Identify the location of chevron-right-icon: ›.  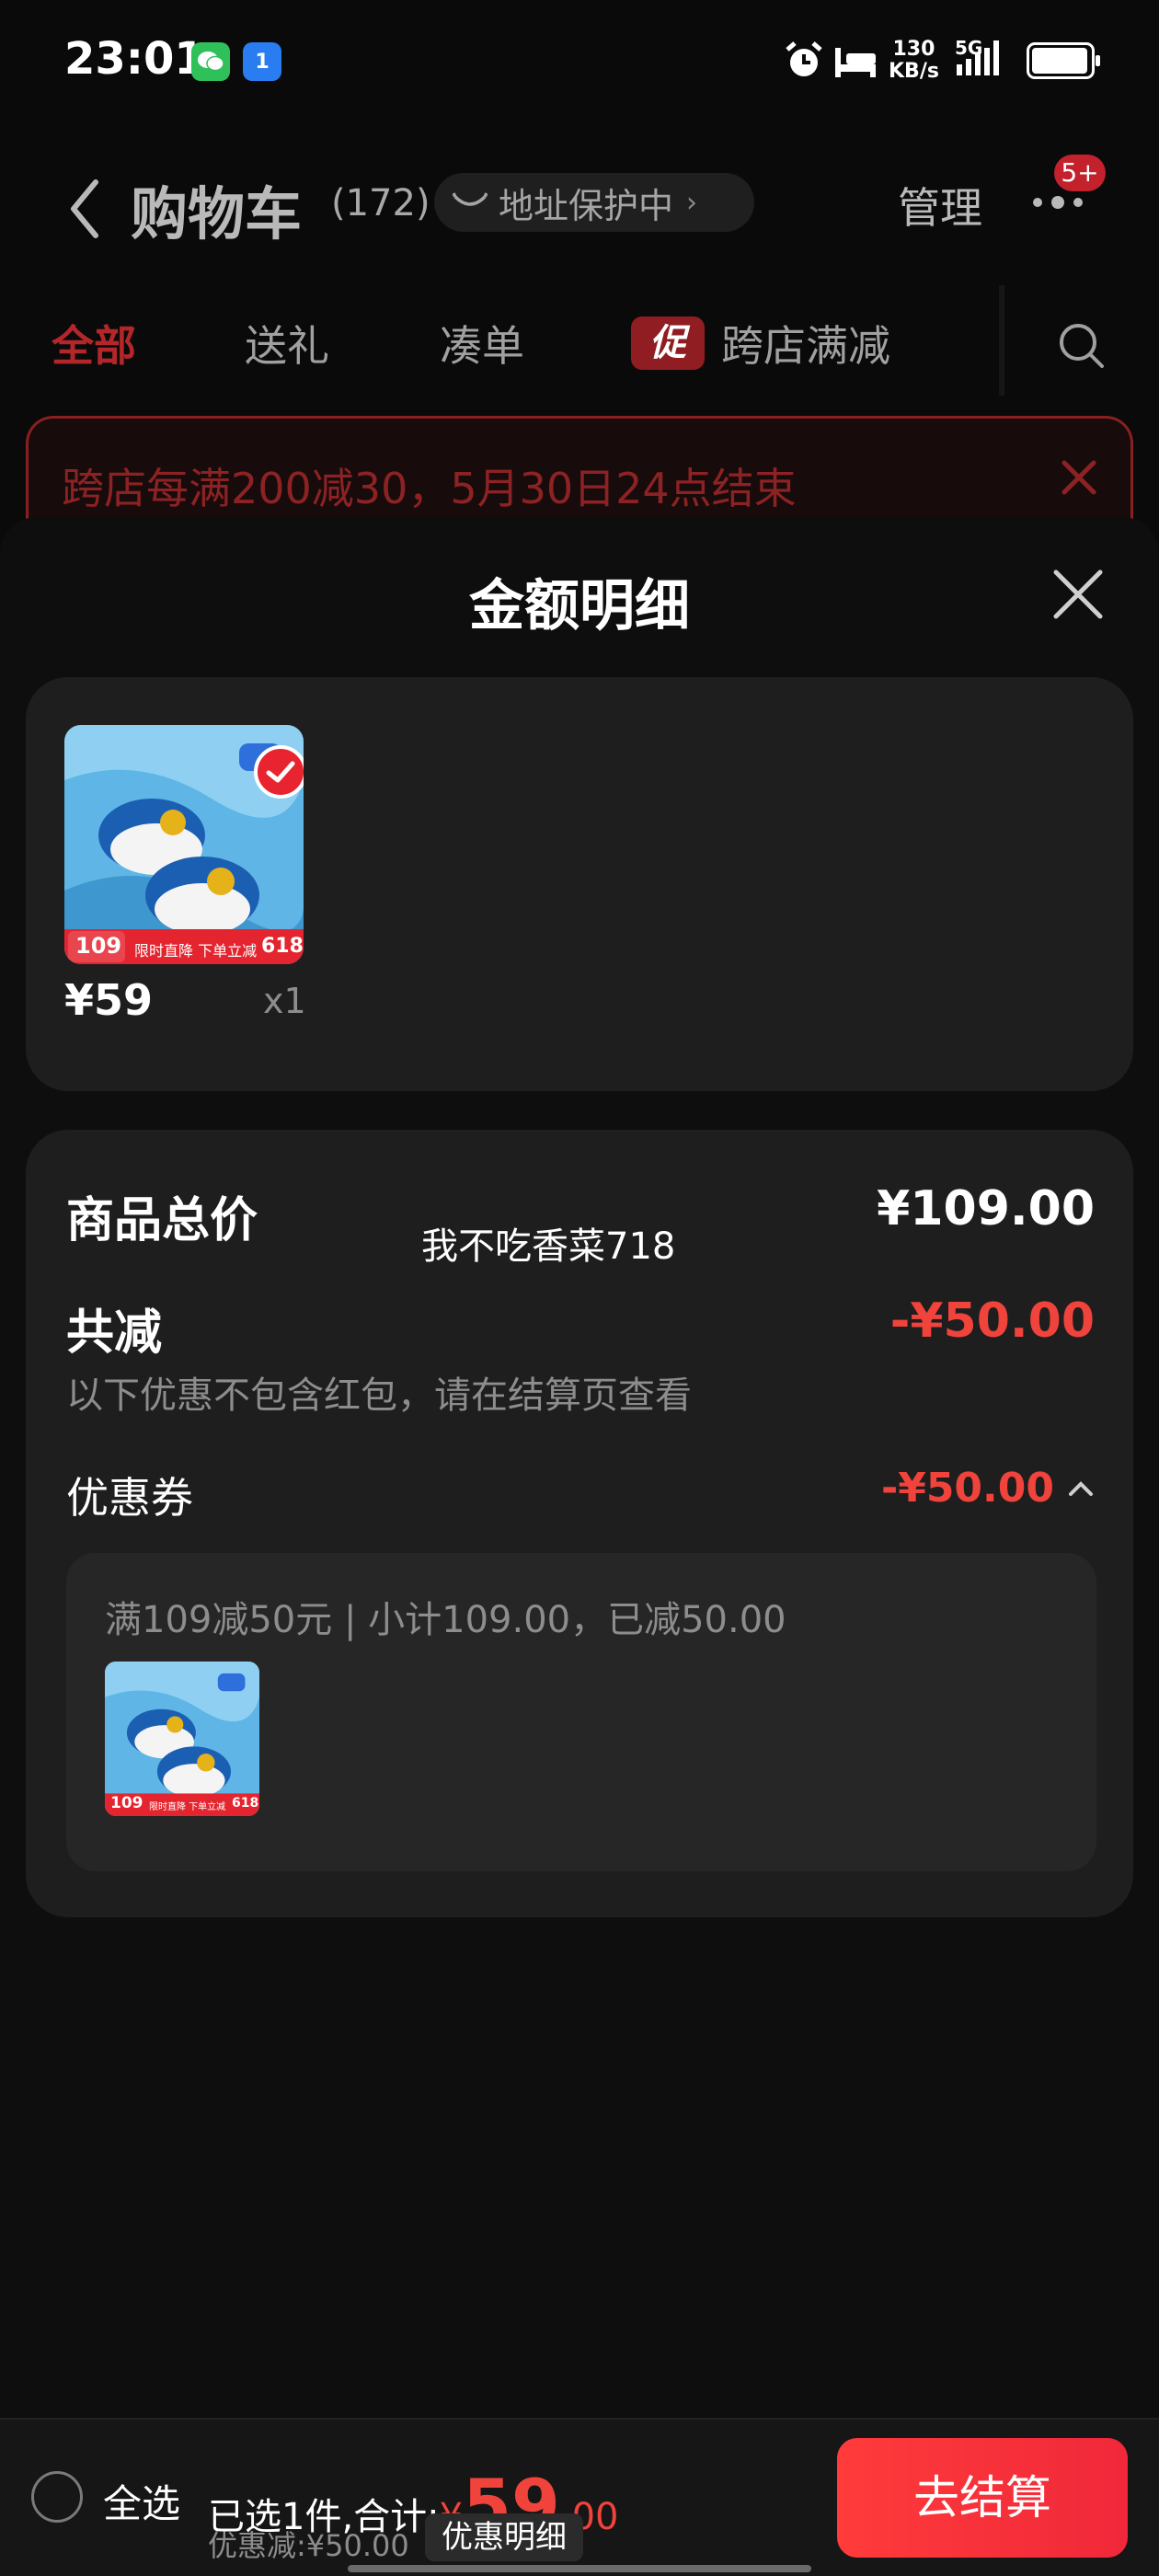
(692, 202).